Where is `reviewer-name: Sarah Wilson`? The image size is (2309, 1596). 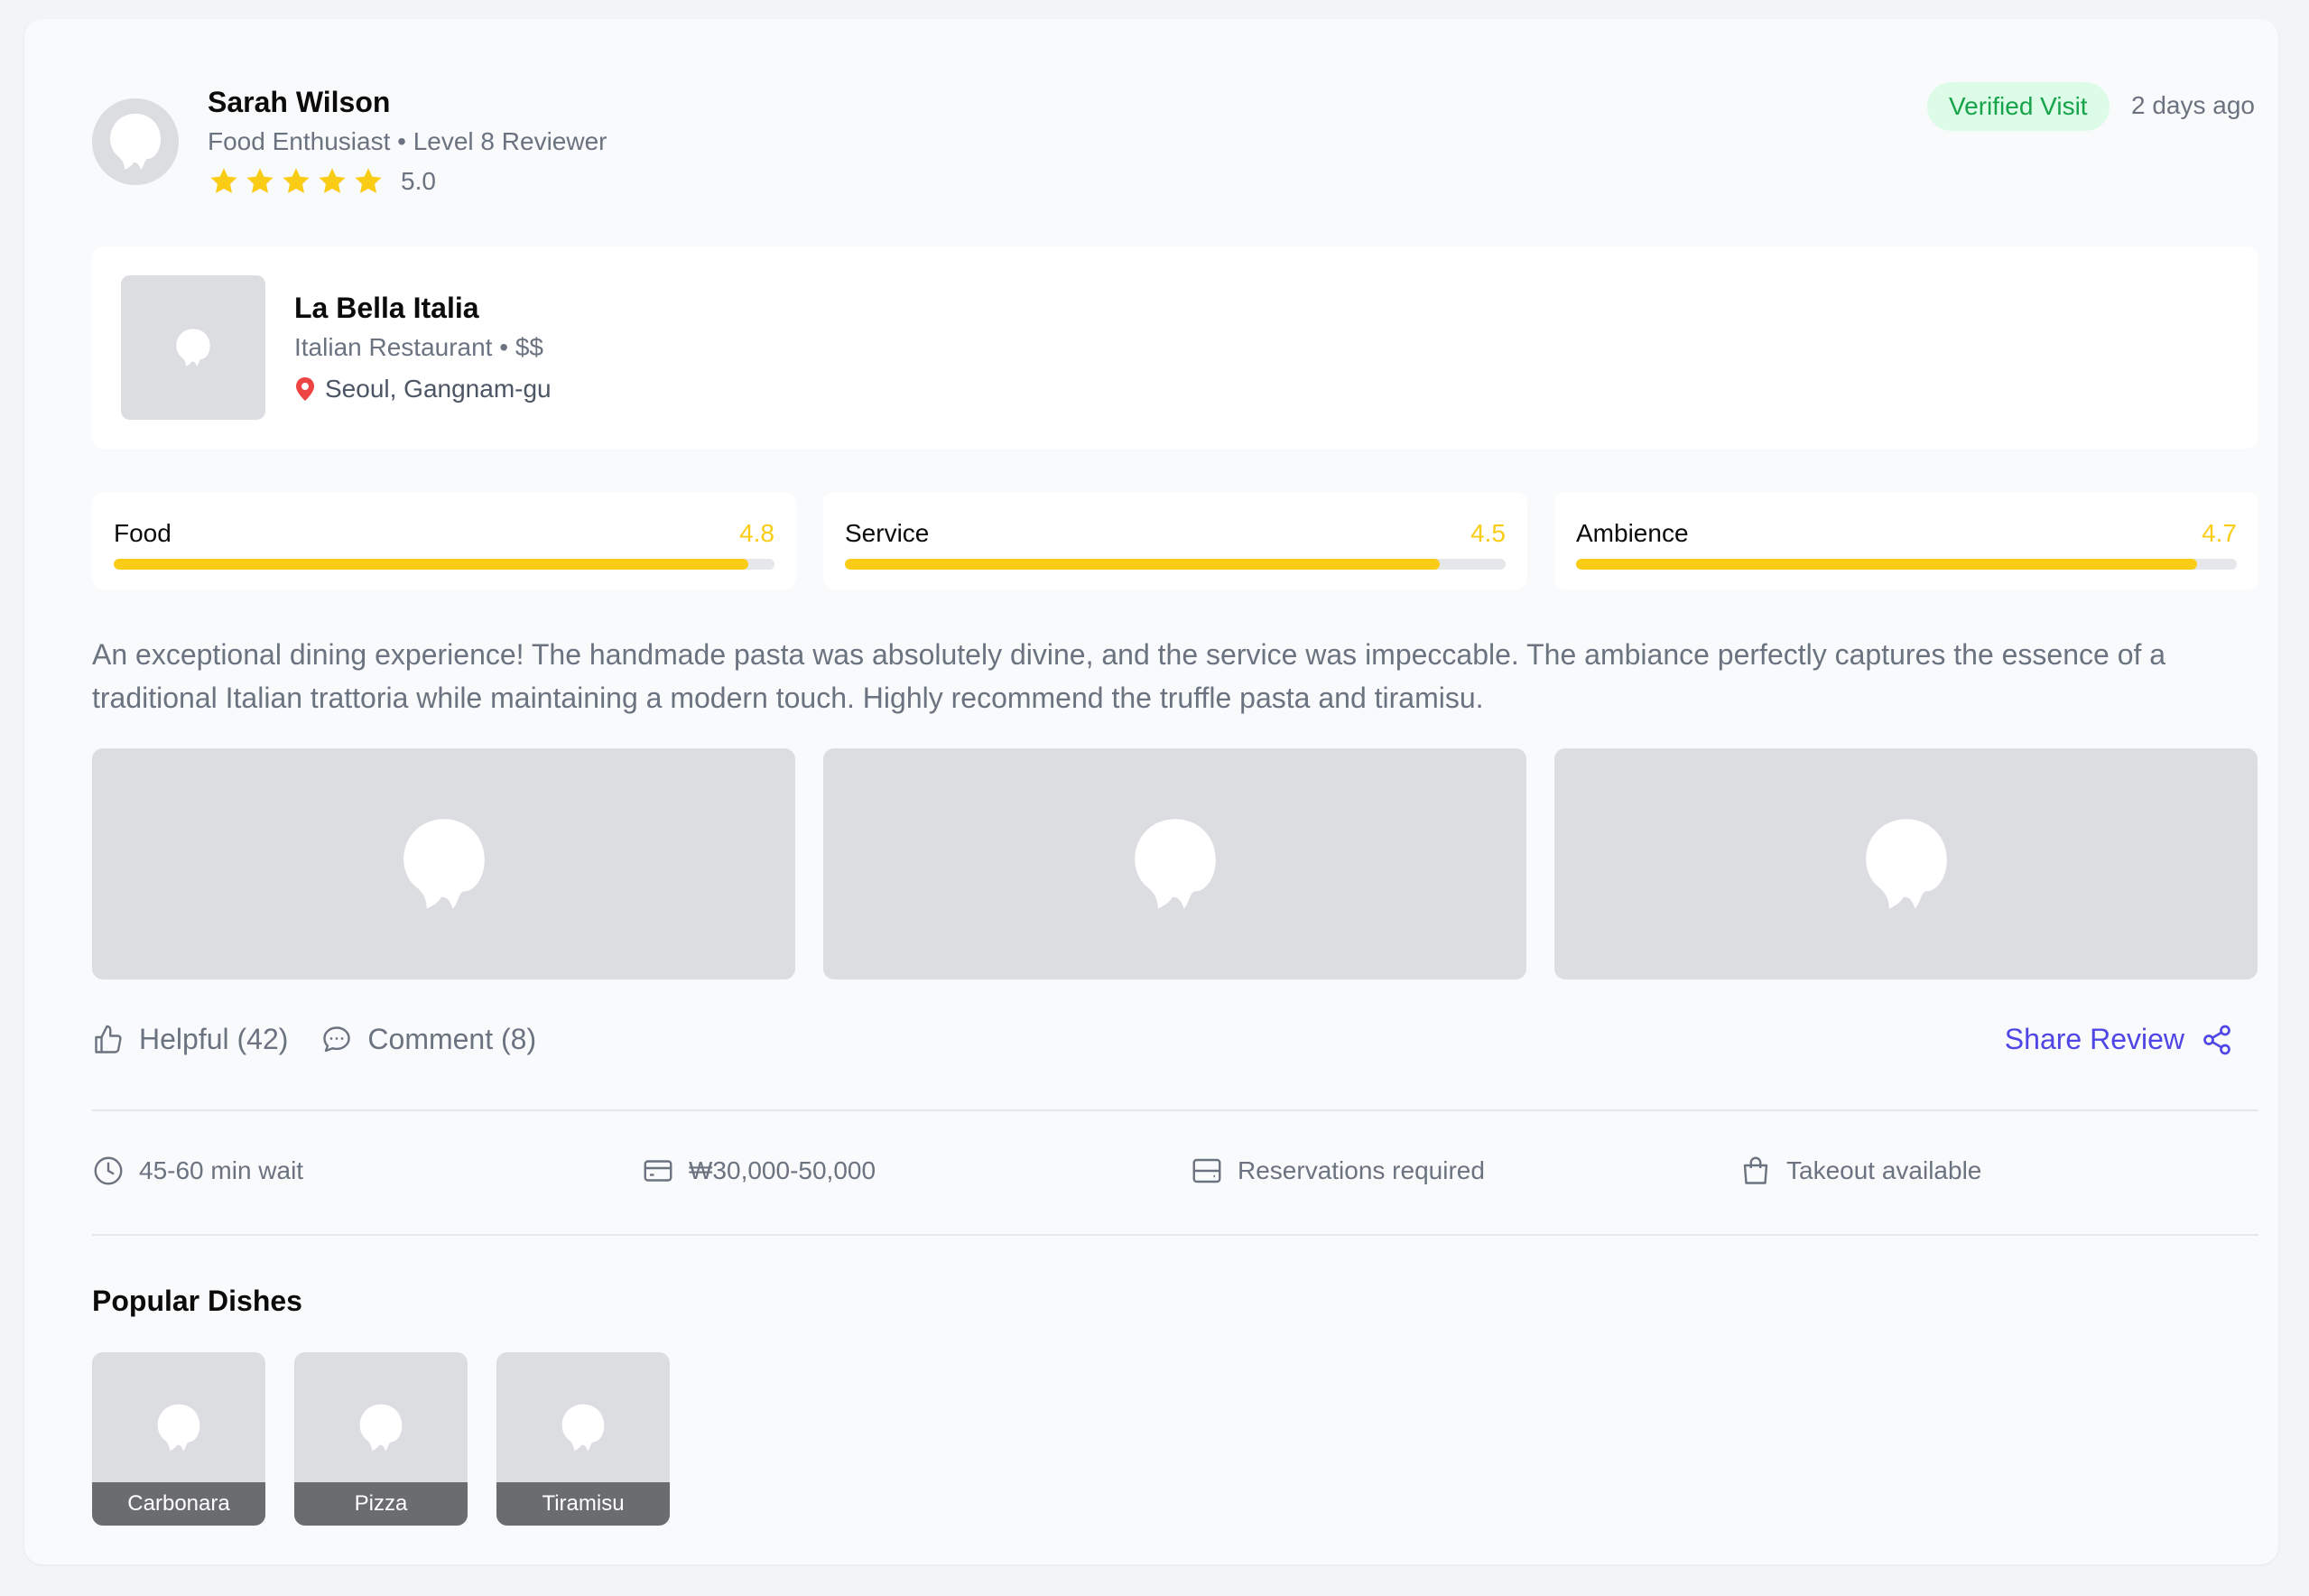
reviewer-name: Sarah Wilson is located at coordinates (299, 103).